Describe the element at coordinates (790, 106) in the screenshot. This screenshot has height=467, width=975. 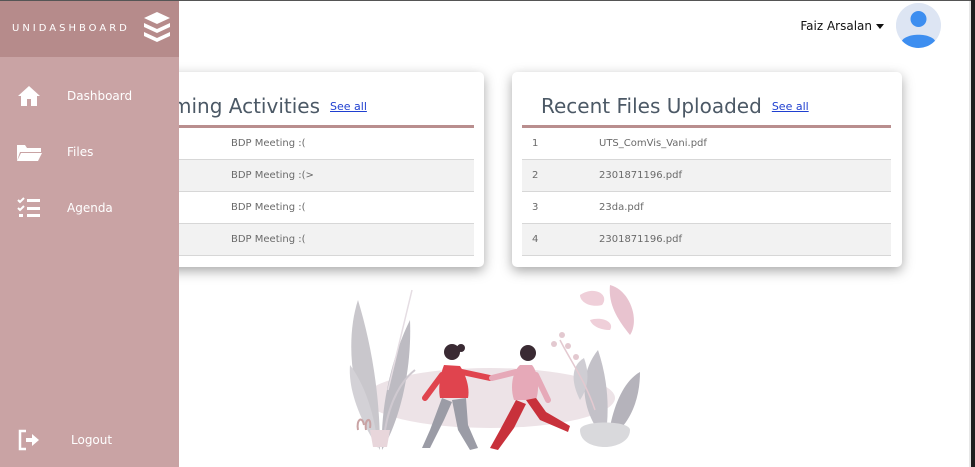
I see `files-see-all-link: See all` at that location.